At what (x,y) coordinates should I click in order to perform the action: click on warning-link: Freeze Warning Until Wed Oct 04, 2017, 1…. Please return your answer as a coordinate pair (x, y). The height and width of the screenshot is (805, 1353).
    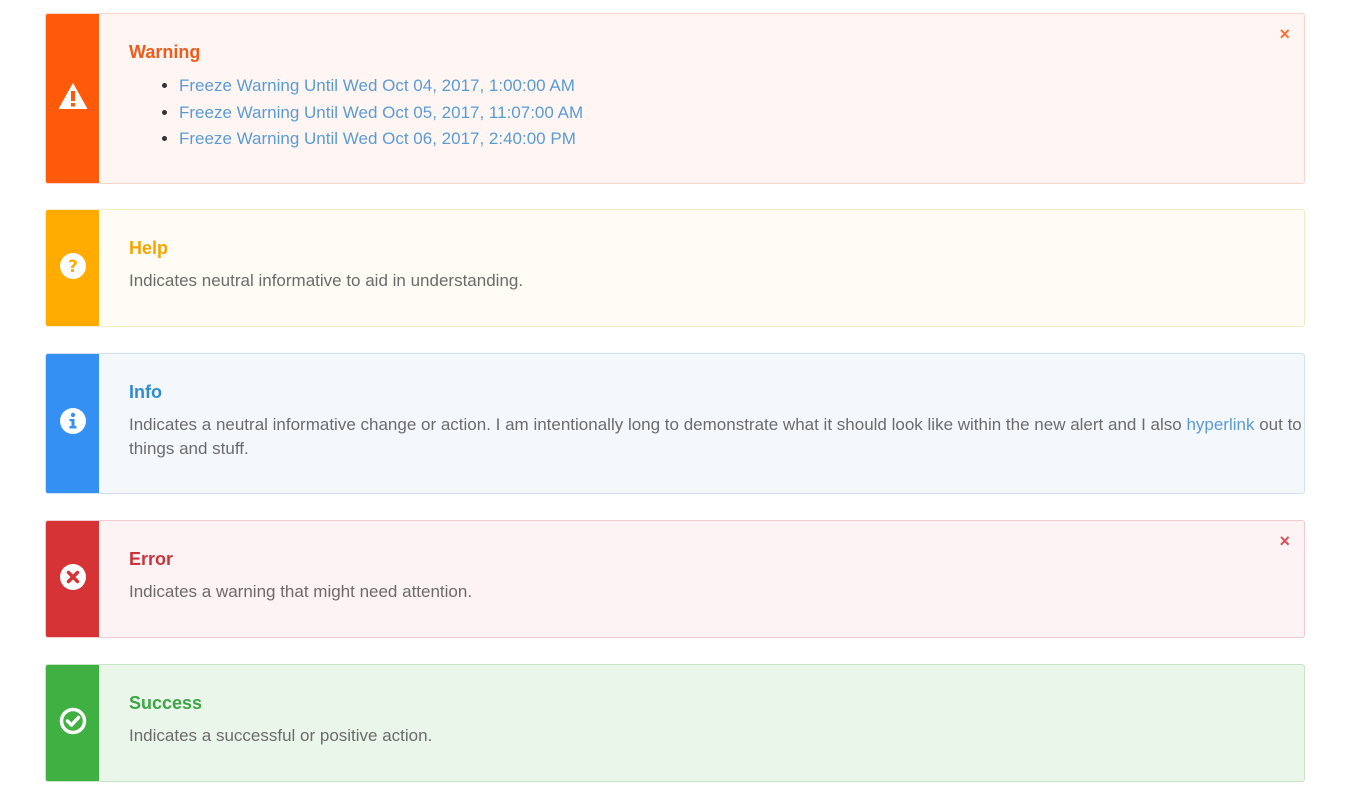
    Looking at the image, I should click on (377, 85).